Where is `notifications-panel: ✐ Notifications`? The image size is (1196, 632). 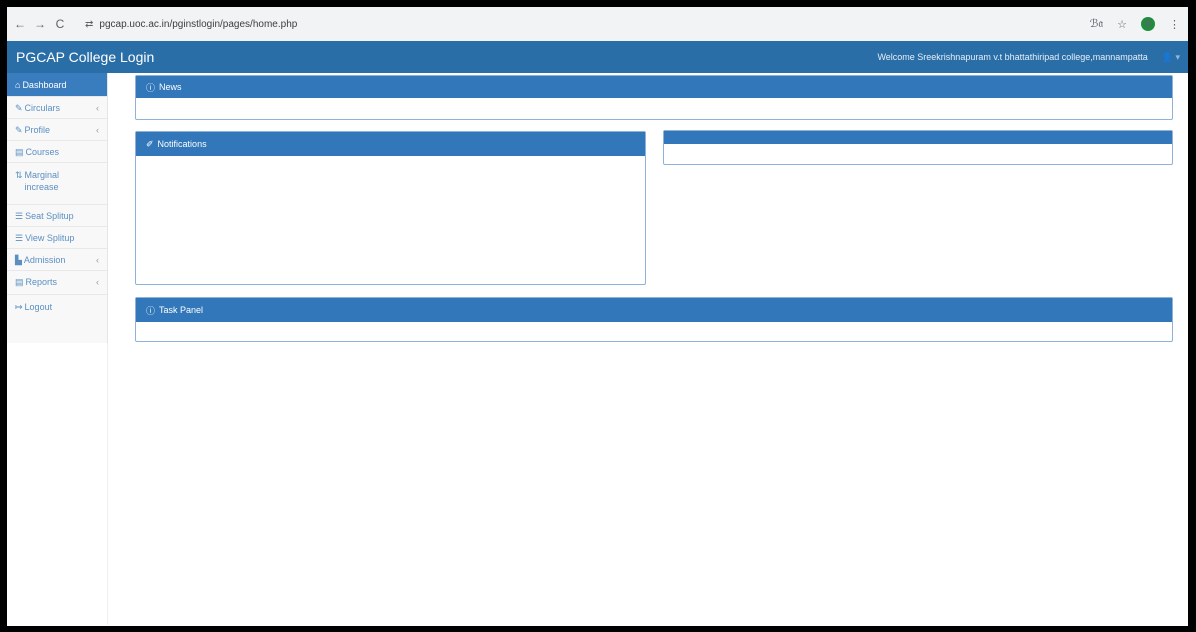 notifications-panel: ✐ Notifications is located at coordinates (390, 208).